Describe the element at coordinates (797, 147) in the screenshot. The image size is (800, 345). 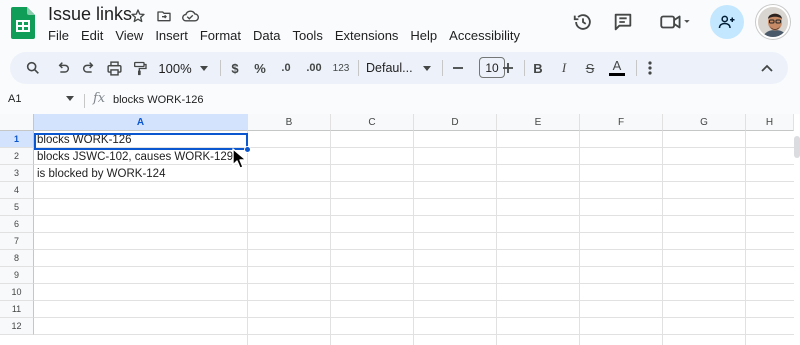
I see `vertical-scrollbar` at that location.